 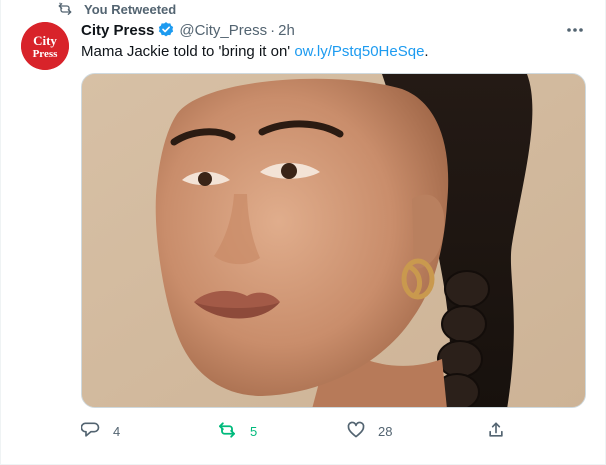 I want to click on tweet-timestamp: 2h, so click(x=286, y=30).